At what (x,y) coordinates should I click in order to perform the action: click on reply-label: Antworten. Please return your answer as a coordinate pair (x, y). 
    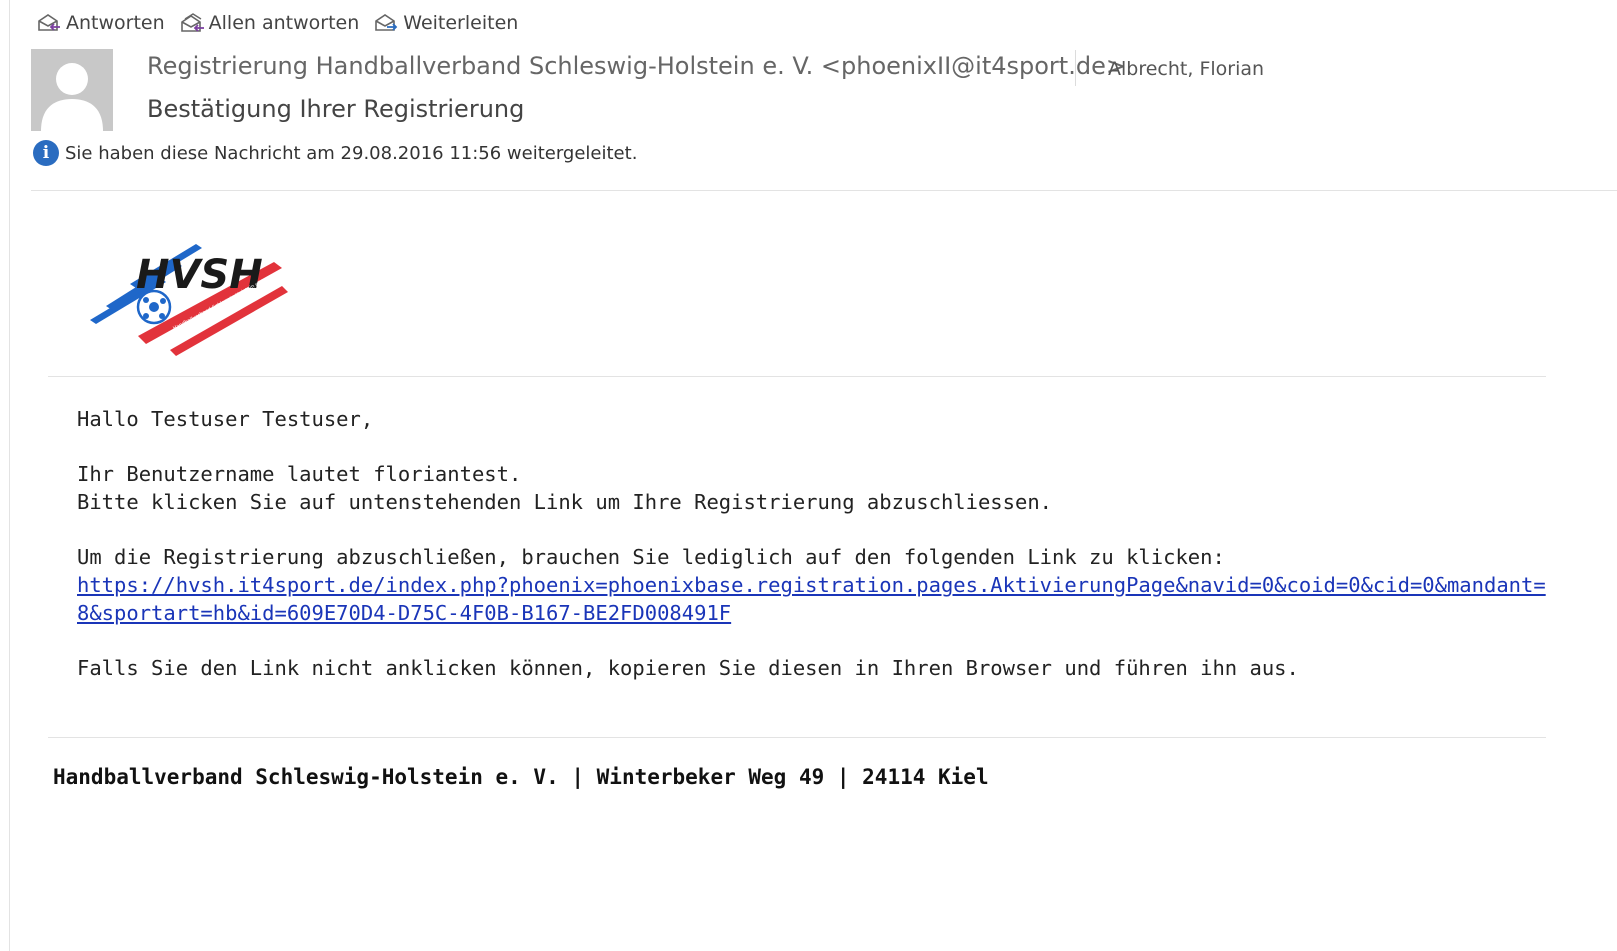
    Looking at the image, I should click on (115, 23).